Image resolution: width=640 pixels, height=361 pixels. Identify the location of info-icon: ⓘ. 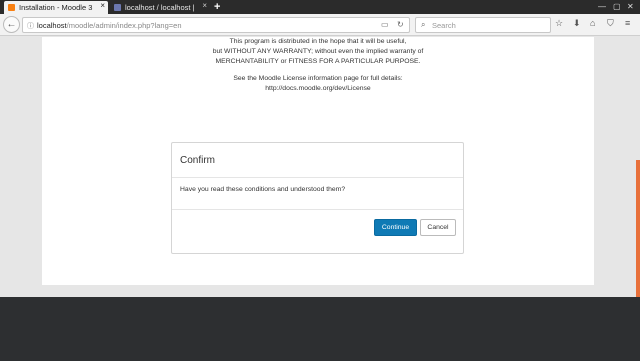
(30, 26).